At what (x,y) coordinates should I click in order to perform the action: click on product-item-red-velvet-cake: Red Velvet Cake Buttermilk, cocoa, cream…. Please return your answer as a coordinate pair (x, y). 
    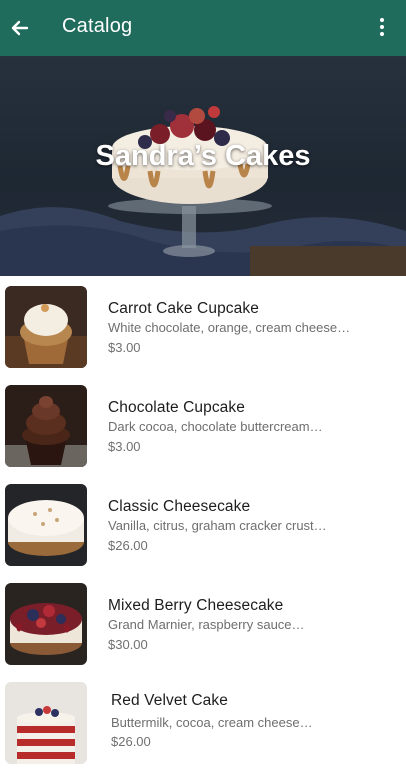
    Looking at the image, I should click on (203, 721).